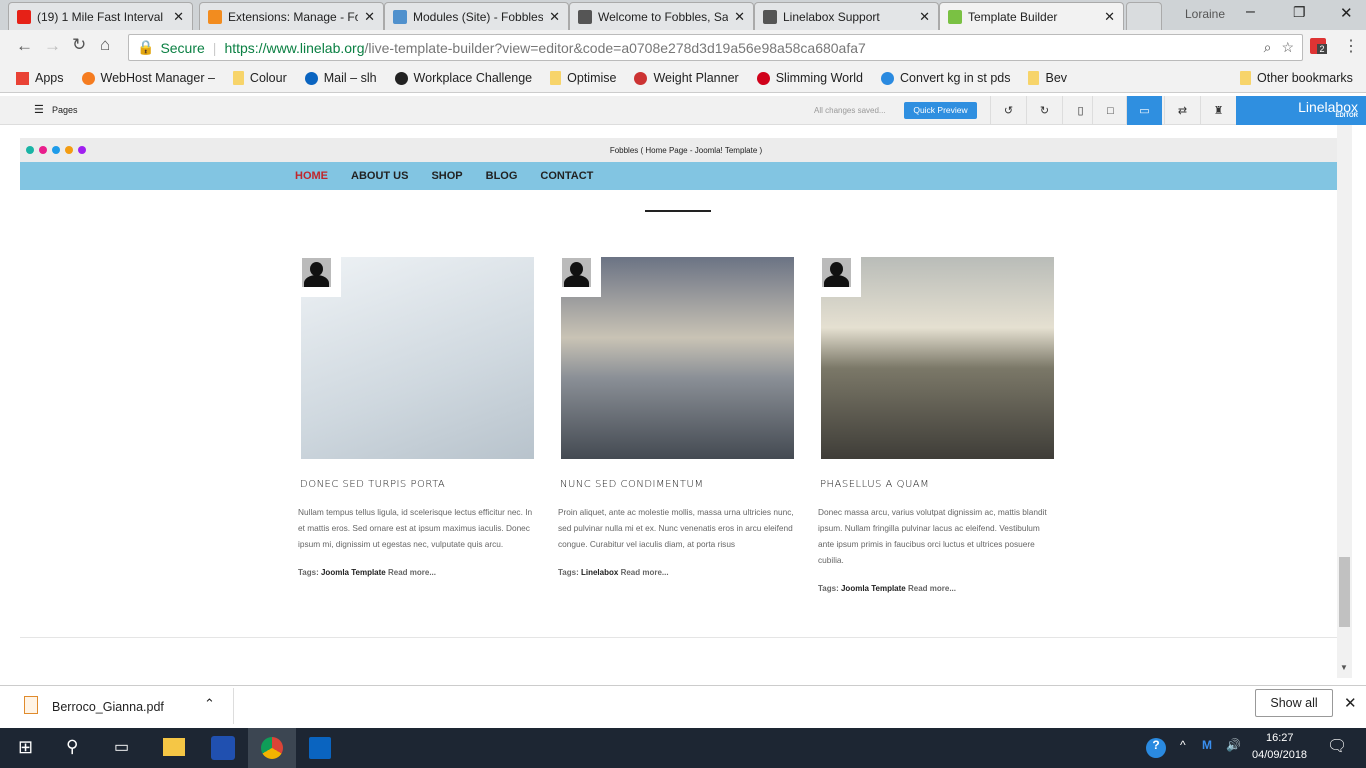  What do you see at coordinates (556, 78) in the screenshot?
I see `folder-icon` at bounding box center [556, 78].